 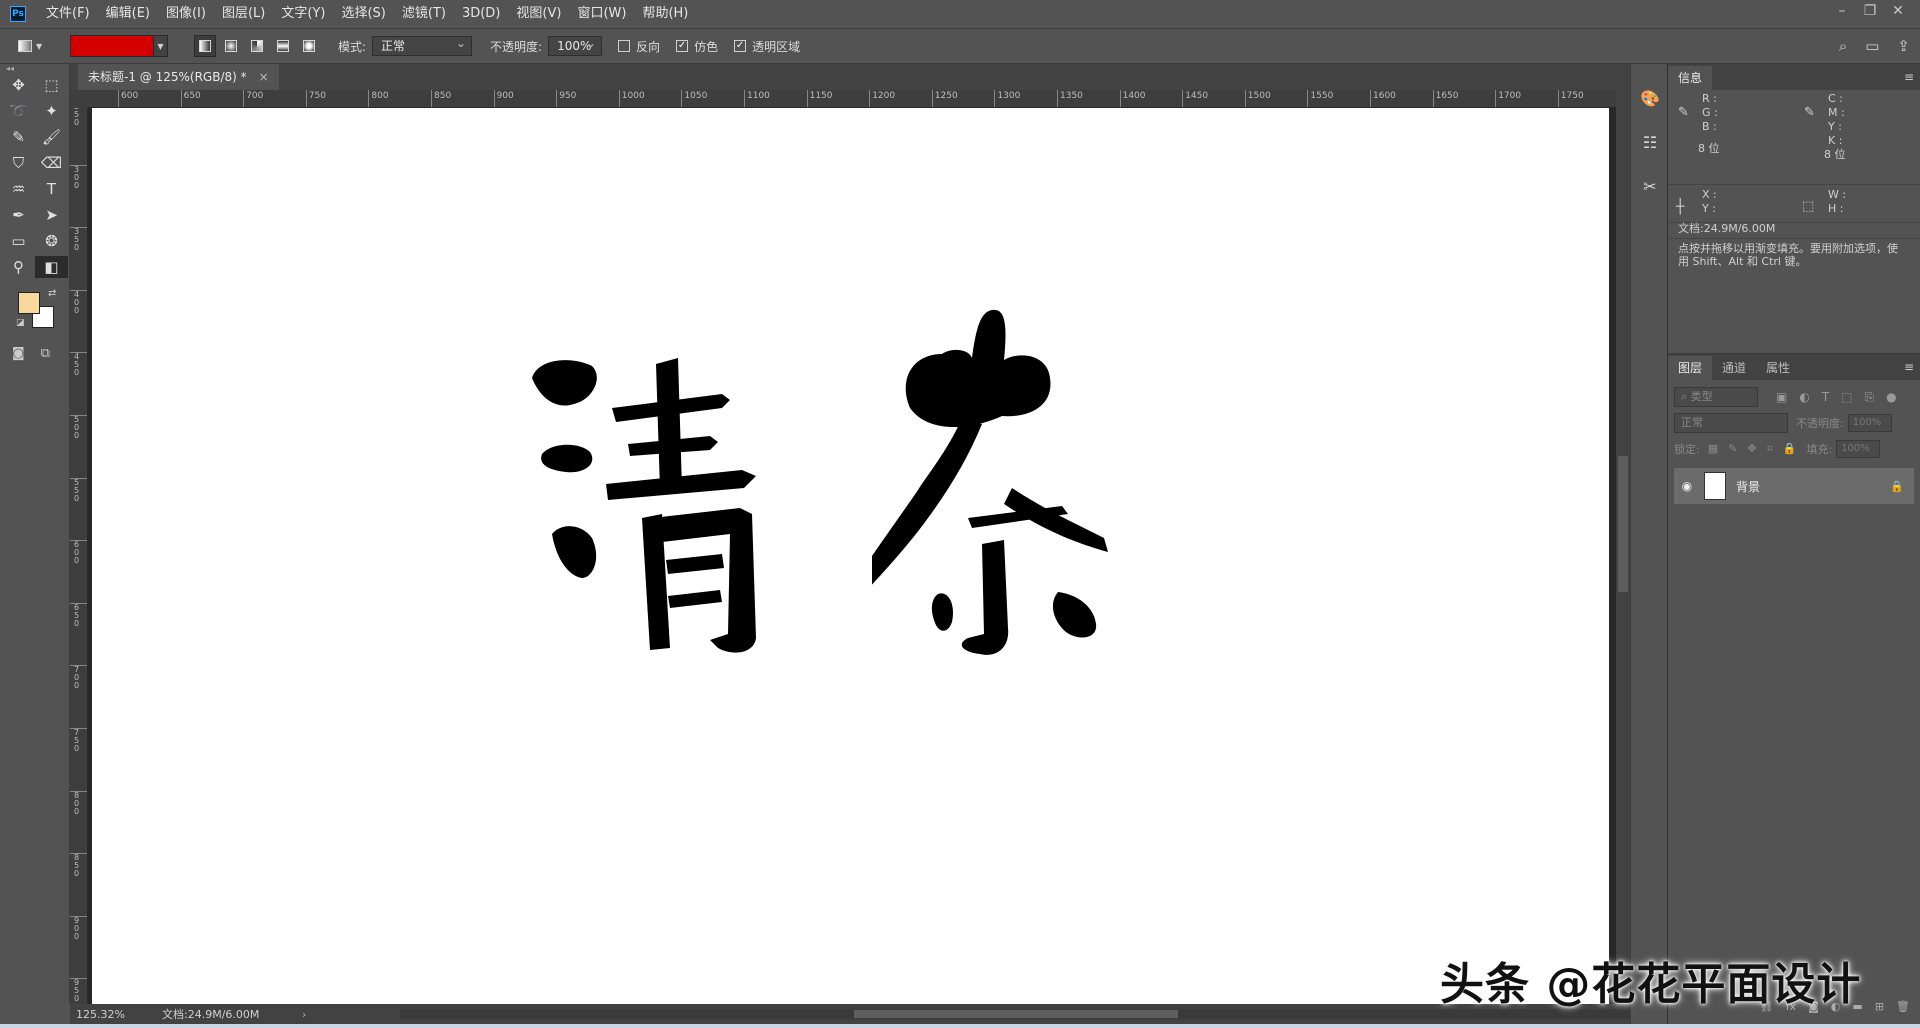 What do you see at coordinates (1842, 11) in the screenshot?
I see `minimize-icon: –` at bounding box center [1842, 11].